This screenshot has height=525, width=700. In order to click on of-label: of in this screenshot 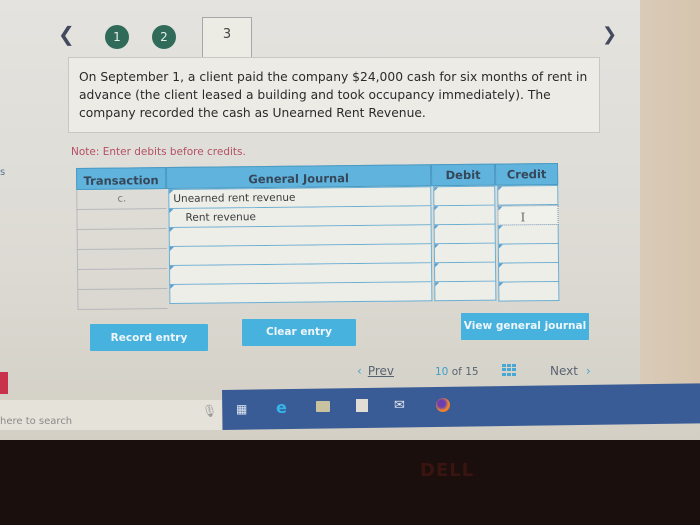, I will do `click(456, 372)`.